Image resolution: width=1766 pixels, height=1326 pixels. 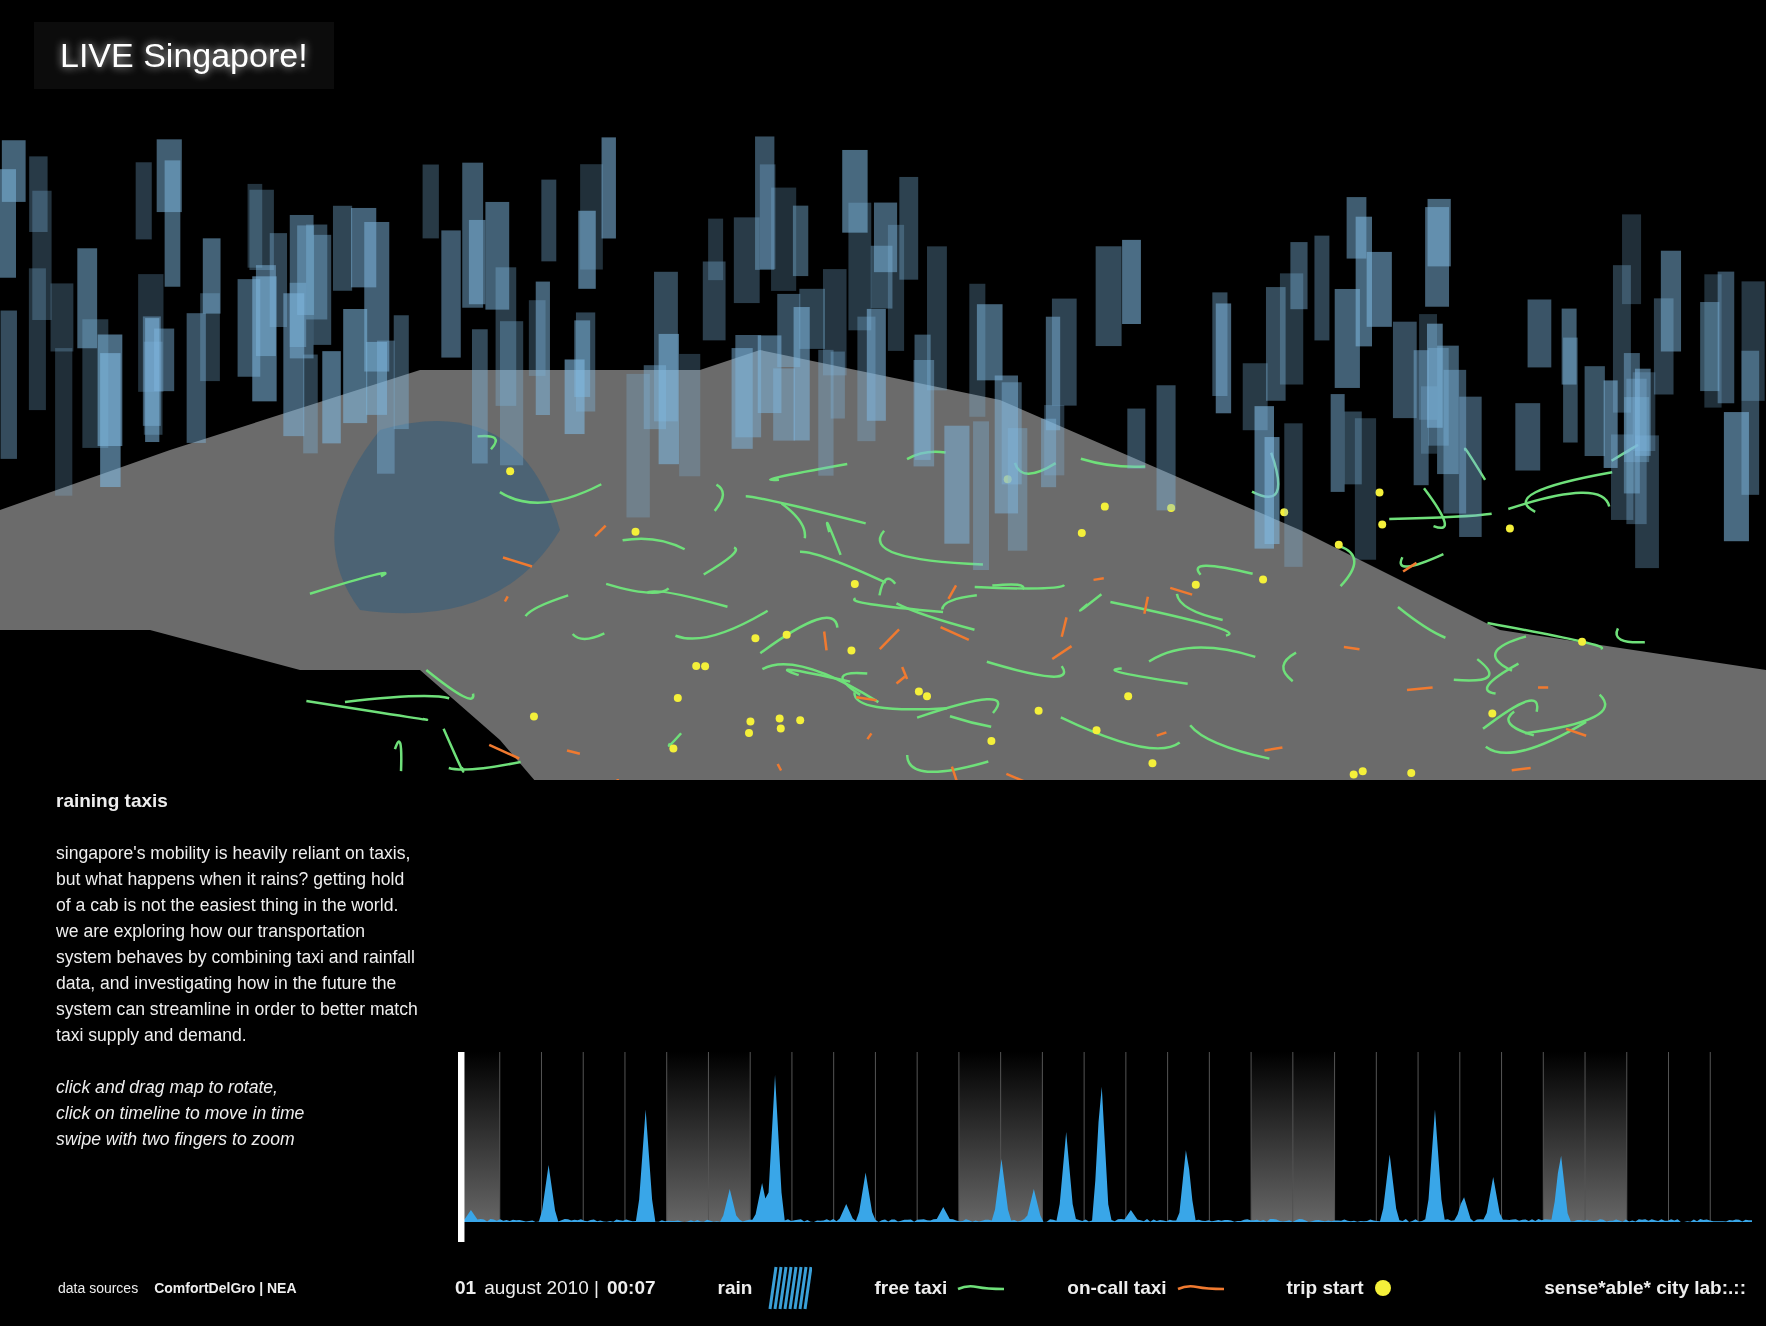 I want to click on lab-credit: sense*able* city lab:.::, so click(x=1645, y=1288).